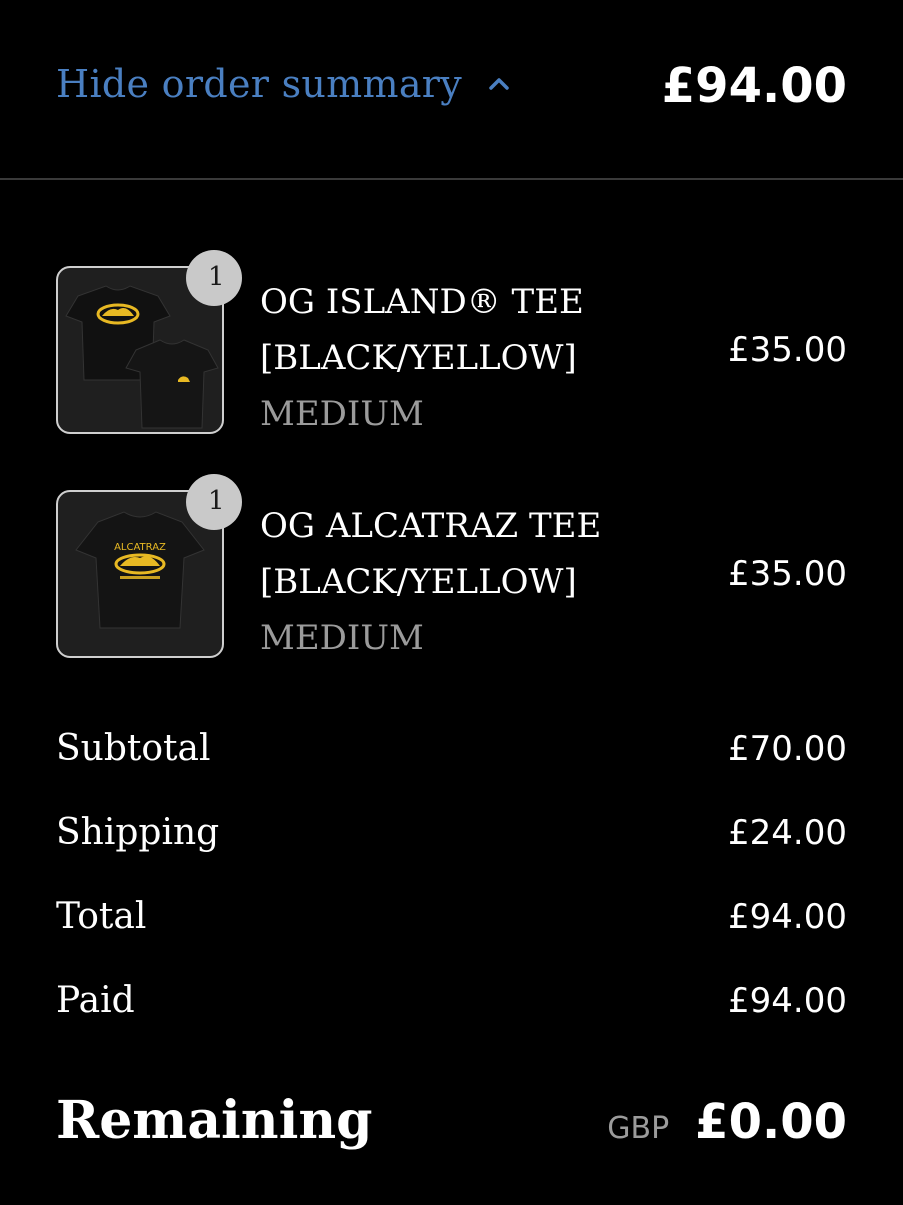  What do you see at coordinates (431, 526) in the screenshot?
I see `item-name-line1: OG ALCATRAZ TEE` at bounding box center [431, 526].